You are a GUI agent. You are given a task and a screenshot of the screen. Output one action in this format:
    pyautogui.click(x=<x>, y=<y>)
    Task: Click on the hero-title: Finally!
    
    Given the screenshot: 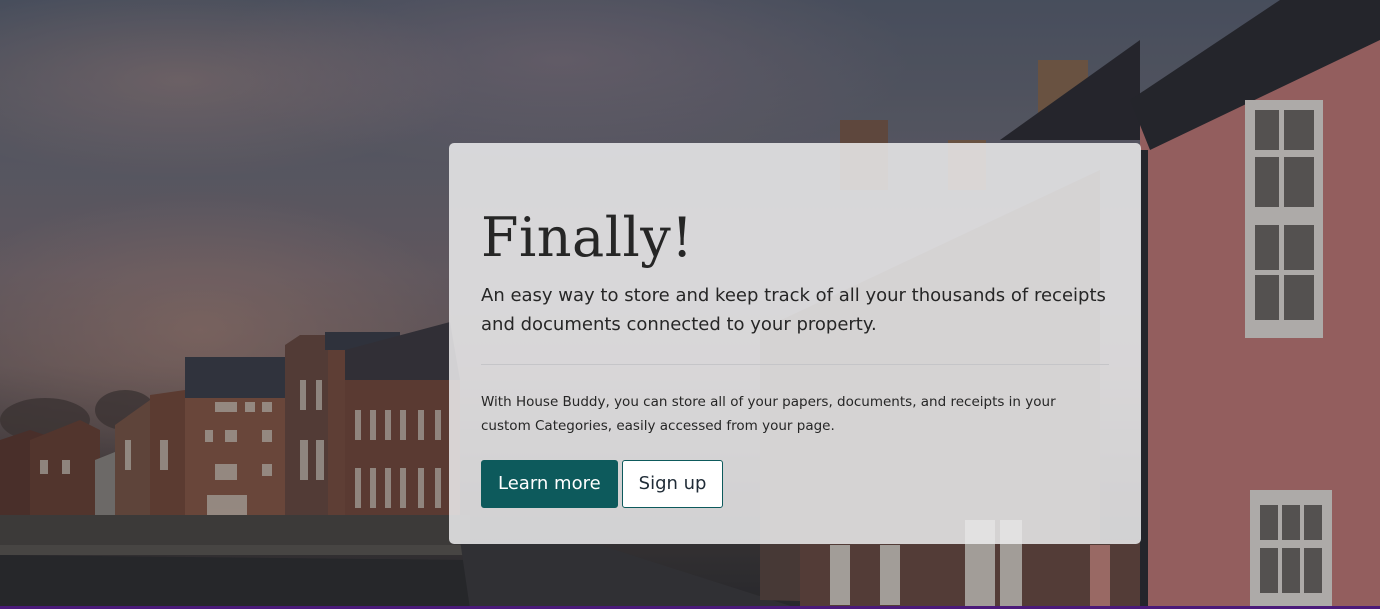 What is the action you would take?
    pyautogui.click(x=587, y=237)
    